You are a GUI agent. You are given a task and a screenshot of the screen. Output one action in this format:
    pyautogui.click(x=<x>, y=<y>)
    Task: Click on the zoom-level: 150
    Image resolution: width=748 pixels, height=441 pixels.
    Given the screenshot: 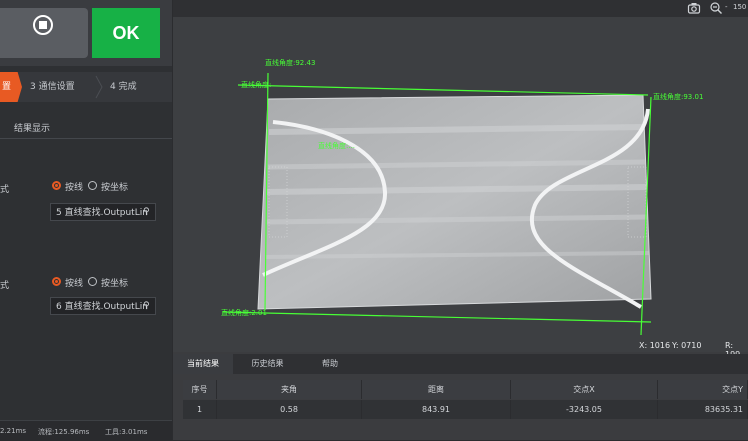 What is the action you would take?
    pyautogui.click(x=740, y=7)
    